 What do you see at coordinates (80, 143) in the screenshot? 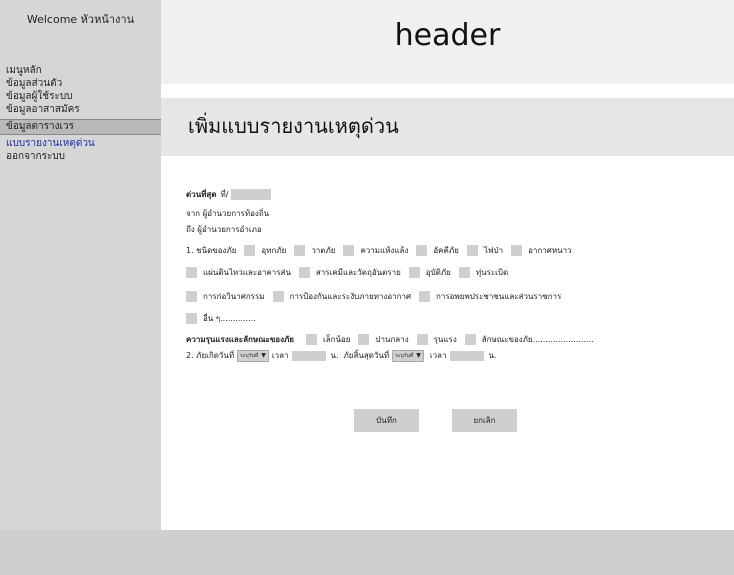
I see `sidebar-item-urgent-report: แบบรายงานเหตุด่วน` at bounding box center [80, 143].